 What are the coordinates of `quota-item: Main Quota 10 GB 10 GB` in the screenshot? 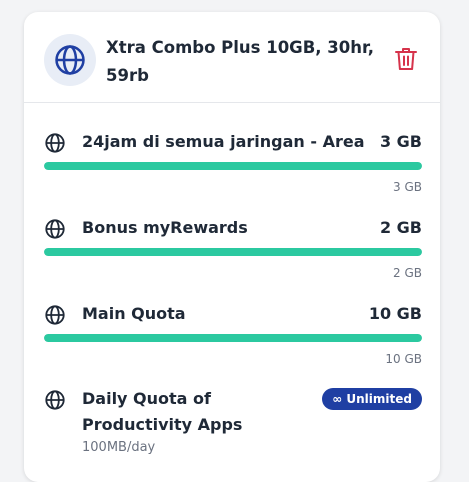 It's located at (233, 334).